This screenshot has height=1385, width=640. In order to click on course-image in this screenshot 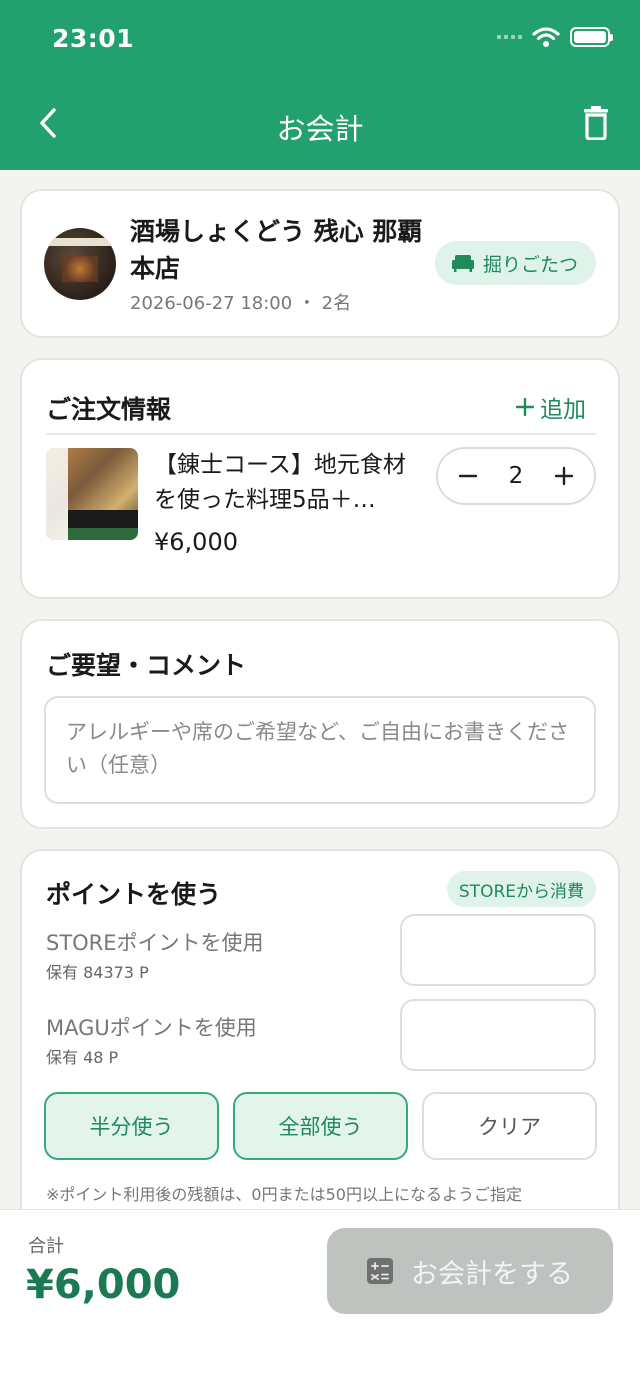, I will do `click(92, 494)`.